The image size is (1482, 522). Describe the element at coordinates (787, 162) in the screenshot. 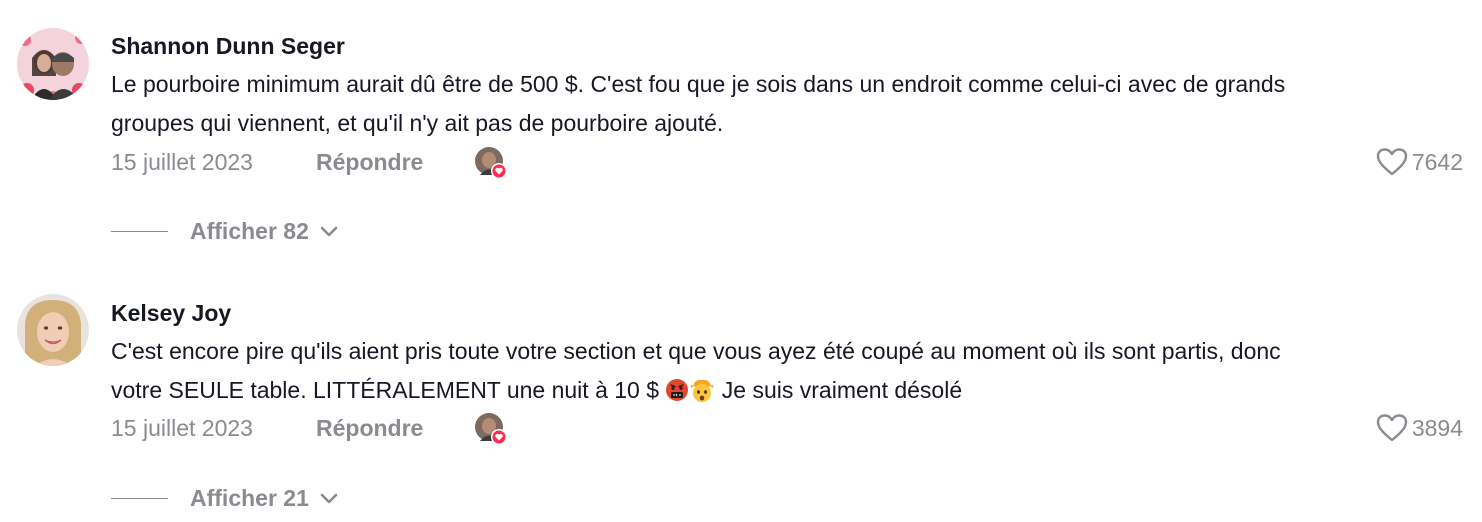

I see `comment-meta: 15 juillet 2023 Répondre 7642` at that location.